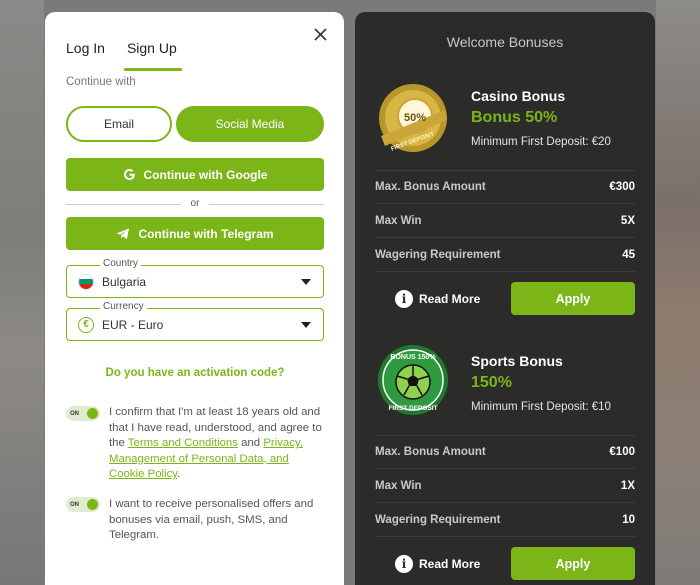 This screenshot has height=585, width=700. I want to click on continue-with-google-button: Continue with Google, so click(195, 174).